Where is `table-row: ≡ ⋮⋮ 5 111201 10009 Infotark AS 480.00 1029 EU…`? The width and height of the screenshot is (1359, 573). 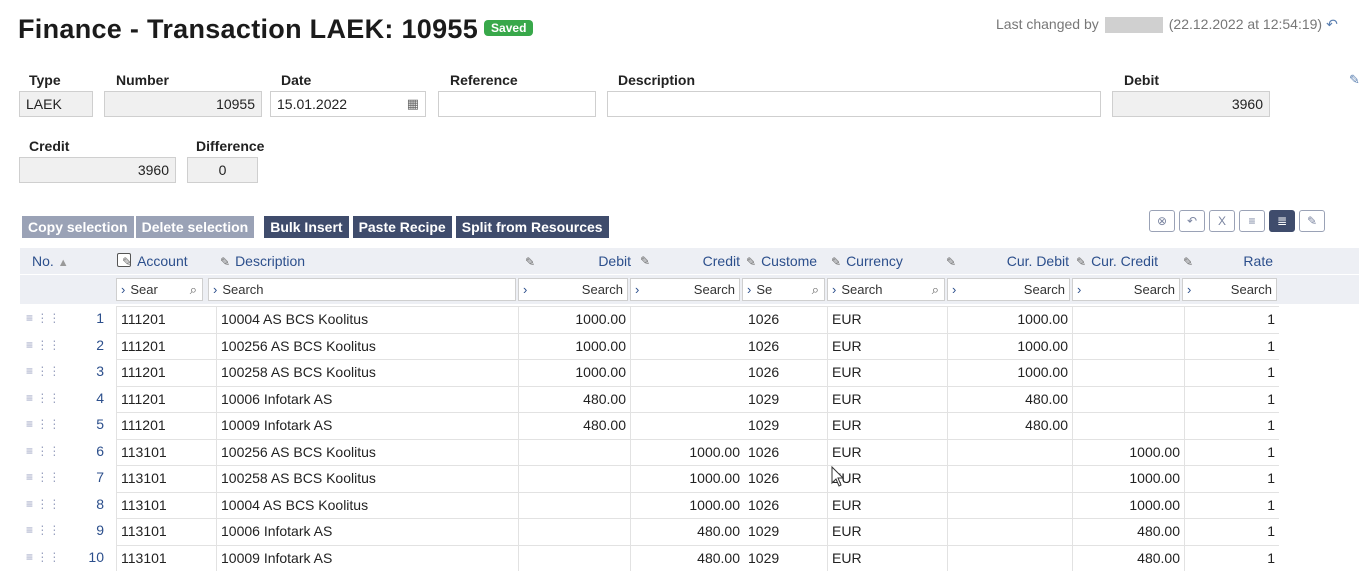
table-row: ≡ ⋮⋮ 5 111201 10009 Infotark AS 480.00 1029 EU… is located at coordinates (689, 425).